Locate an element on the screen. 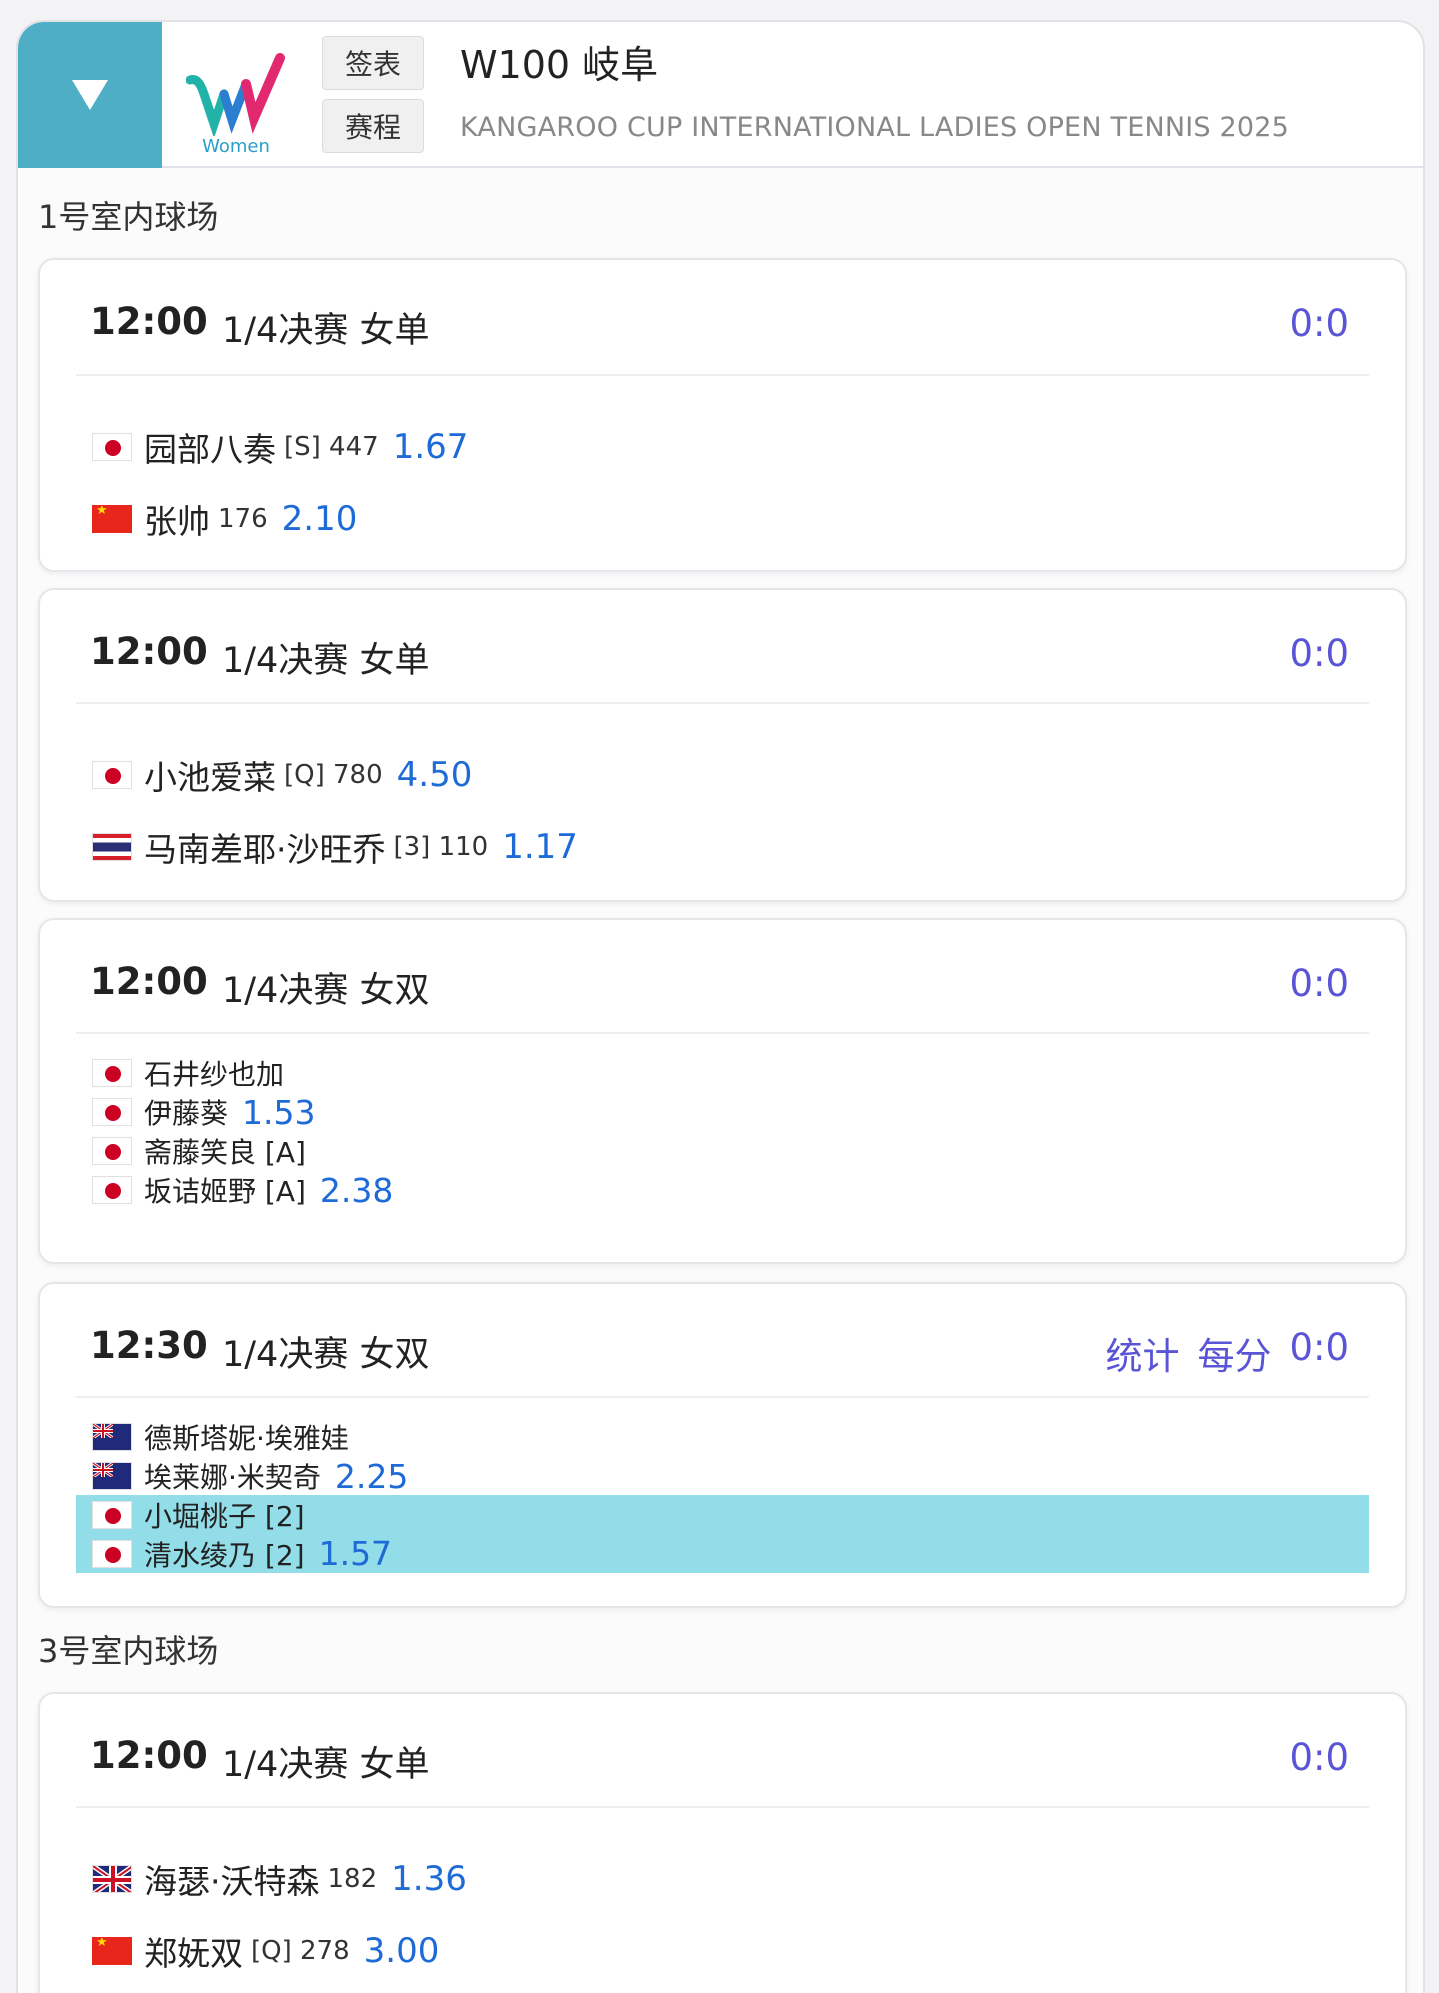 The height and width of the screenshot is (1993, 1439). player-name: 德斯塔妮·埃雅娃 is located at coordinates (246, 1438).